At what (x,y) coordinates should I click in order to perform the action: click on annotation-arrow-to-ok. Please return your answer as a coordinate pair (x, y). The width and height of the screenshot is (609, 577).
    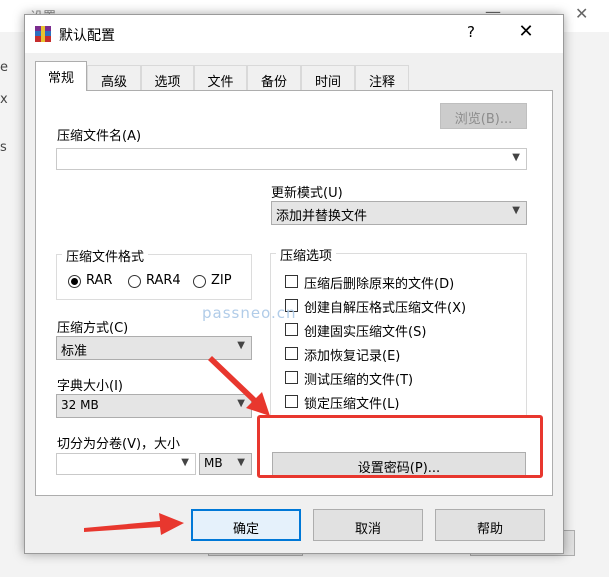
    Looking at the image, I should click on (134, 524).